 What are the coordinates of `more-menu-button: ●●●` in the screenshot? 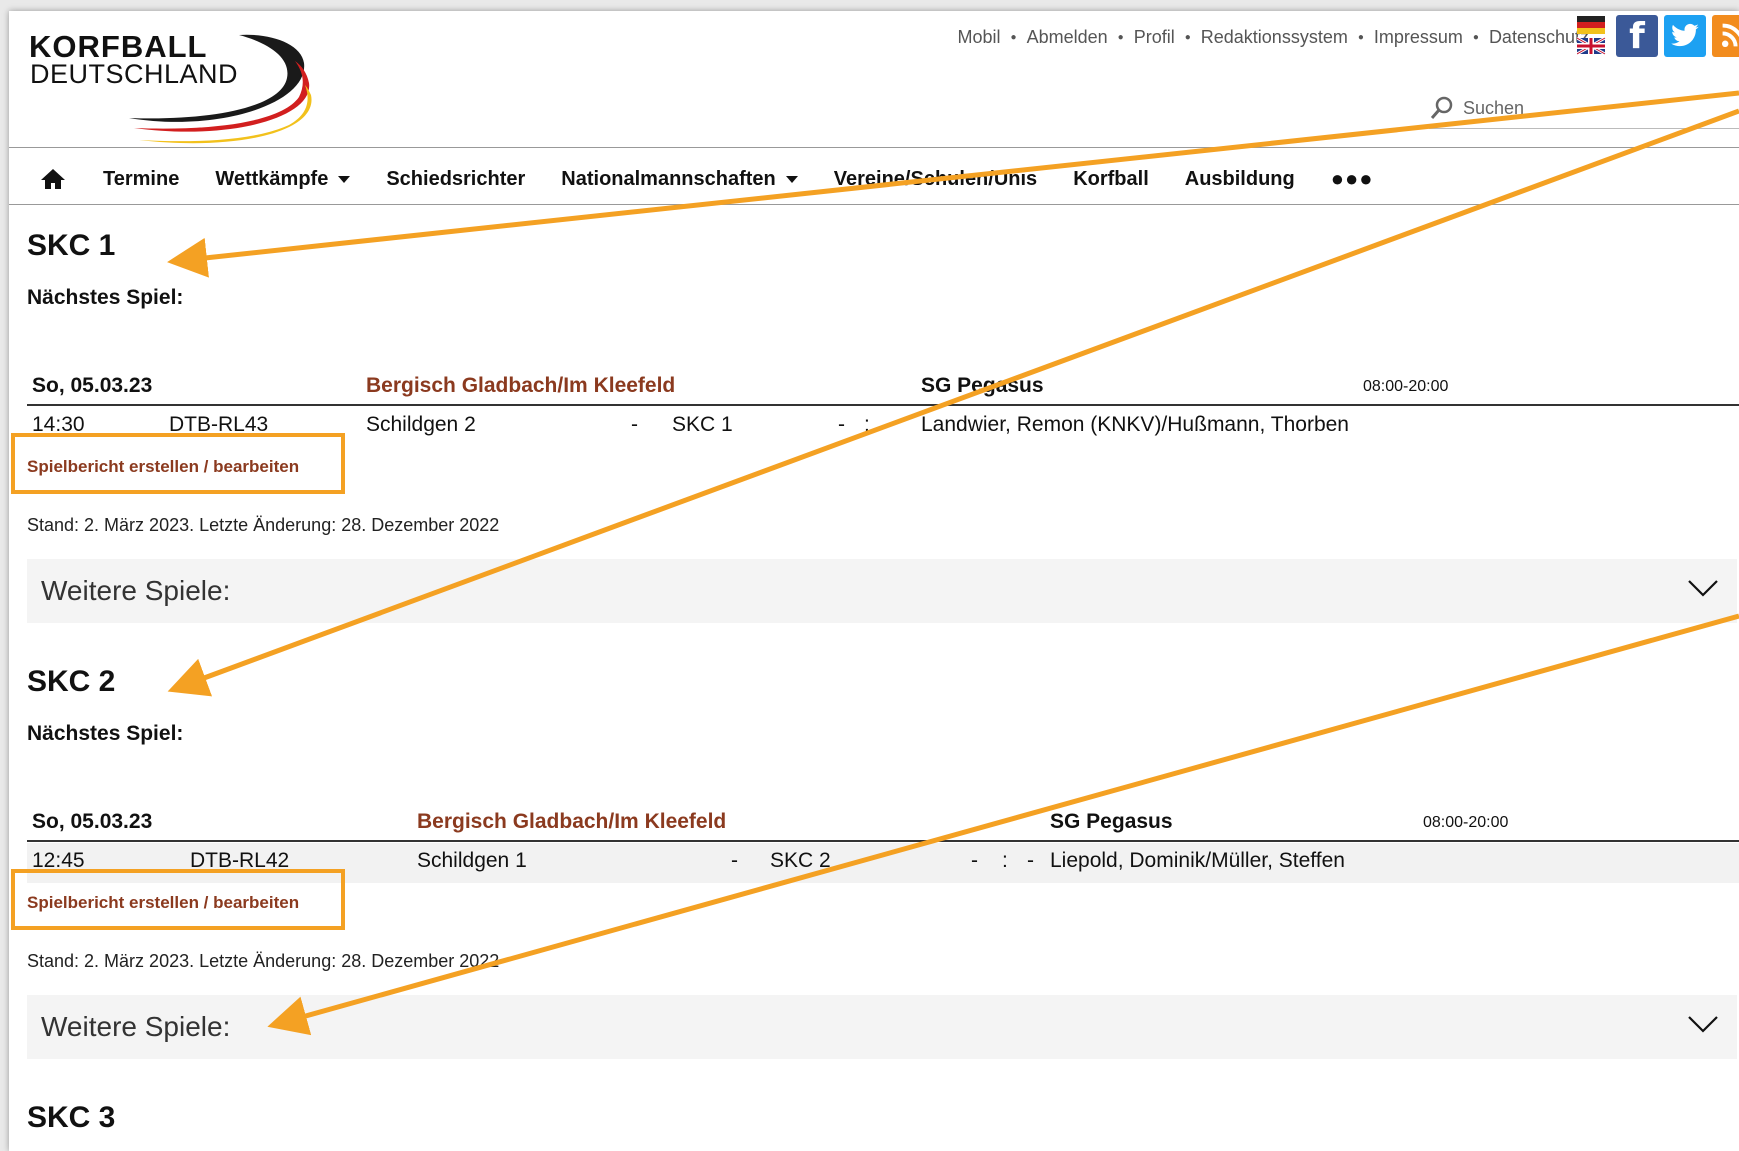 It's located at (1352, 179).